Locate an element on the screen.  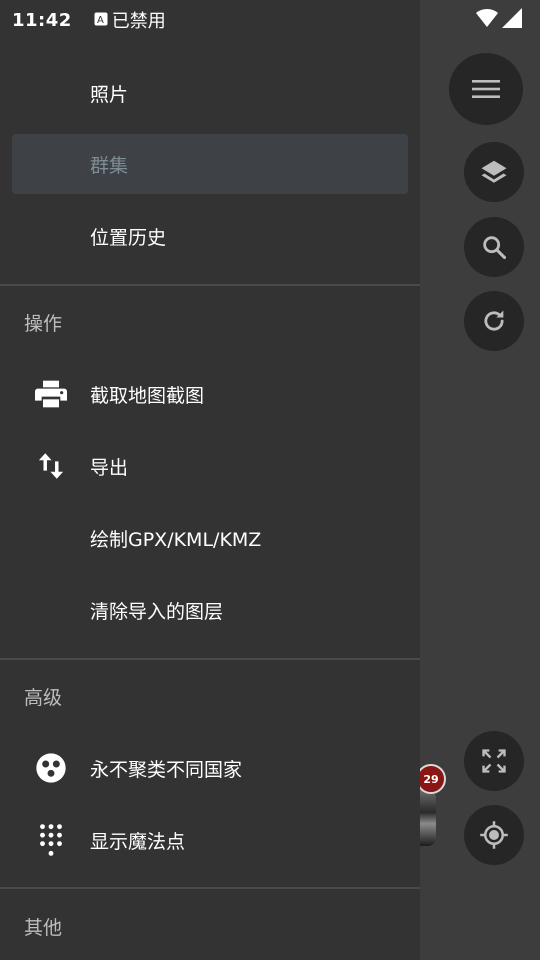
cluster-dots-icon is located at coordinates (51, 768).